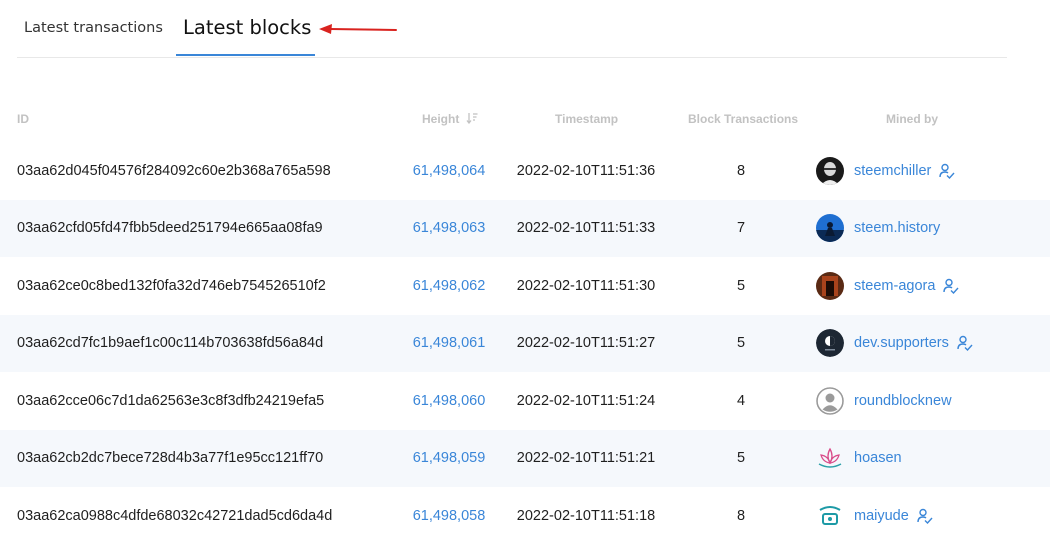  What do you see at coordinates (830, 170) in the screenshot?
I see `dark-photo-avatar` at bounding box center [830, 170].